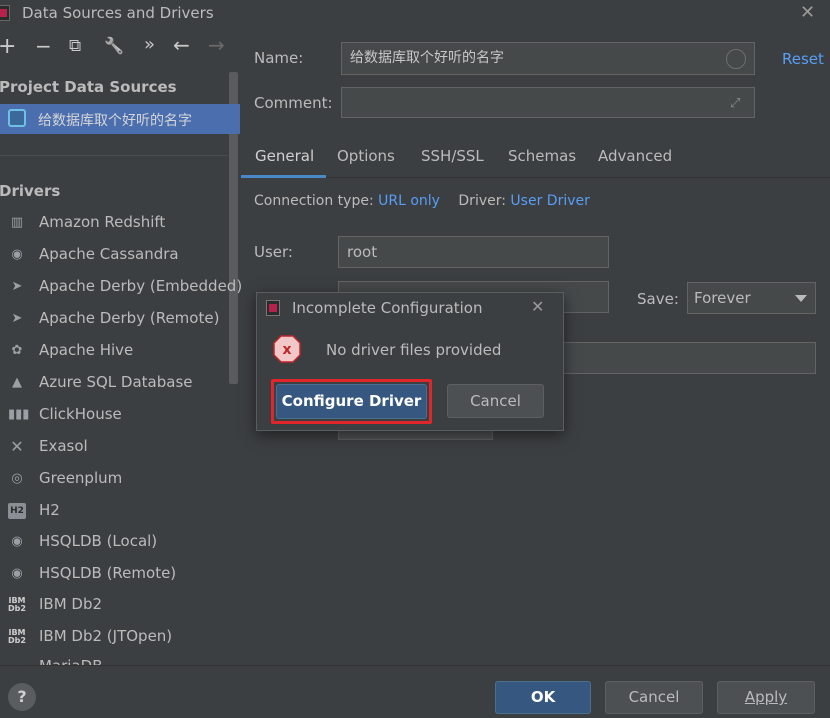 The image size is (830, 718). I want to click on forward-arrow-icon: →, so click(216, 45).